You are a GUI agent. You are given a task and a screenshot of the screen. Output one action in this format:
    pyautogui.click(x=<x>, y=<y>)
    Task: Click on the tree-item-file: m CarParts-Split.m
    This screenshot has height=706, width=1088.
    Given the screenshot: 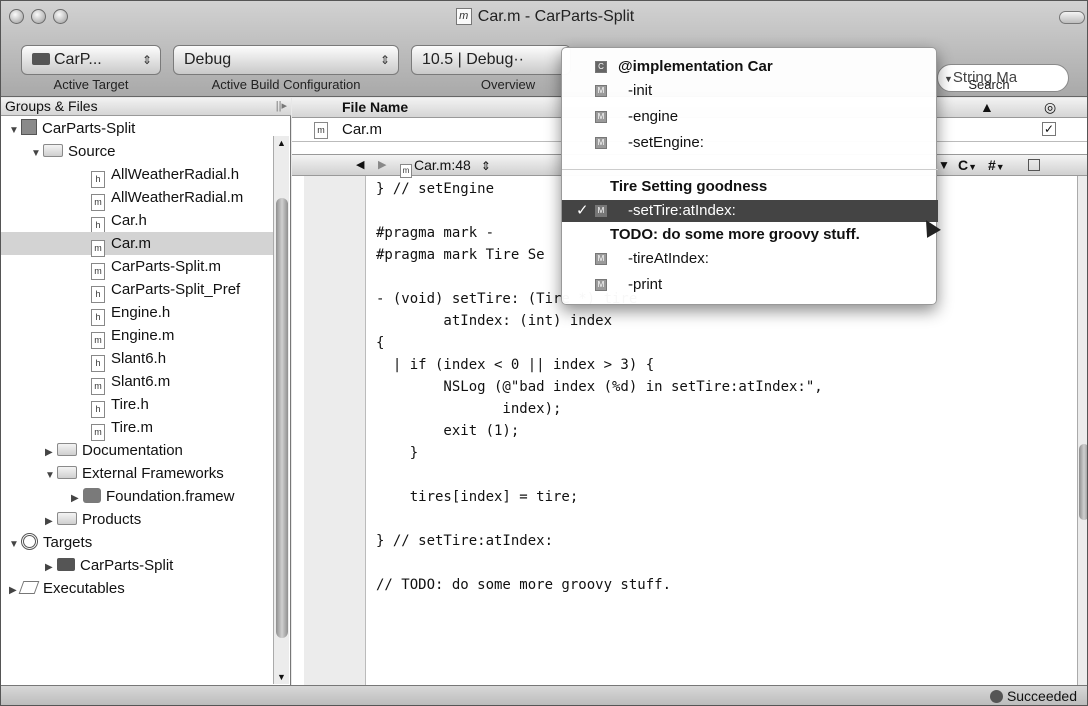 What is the action you would take?
    pyautogui.click(x=156, y=267)
    